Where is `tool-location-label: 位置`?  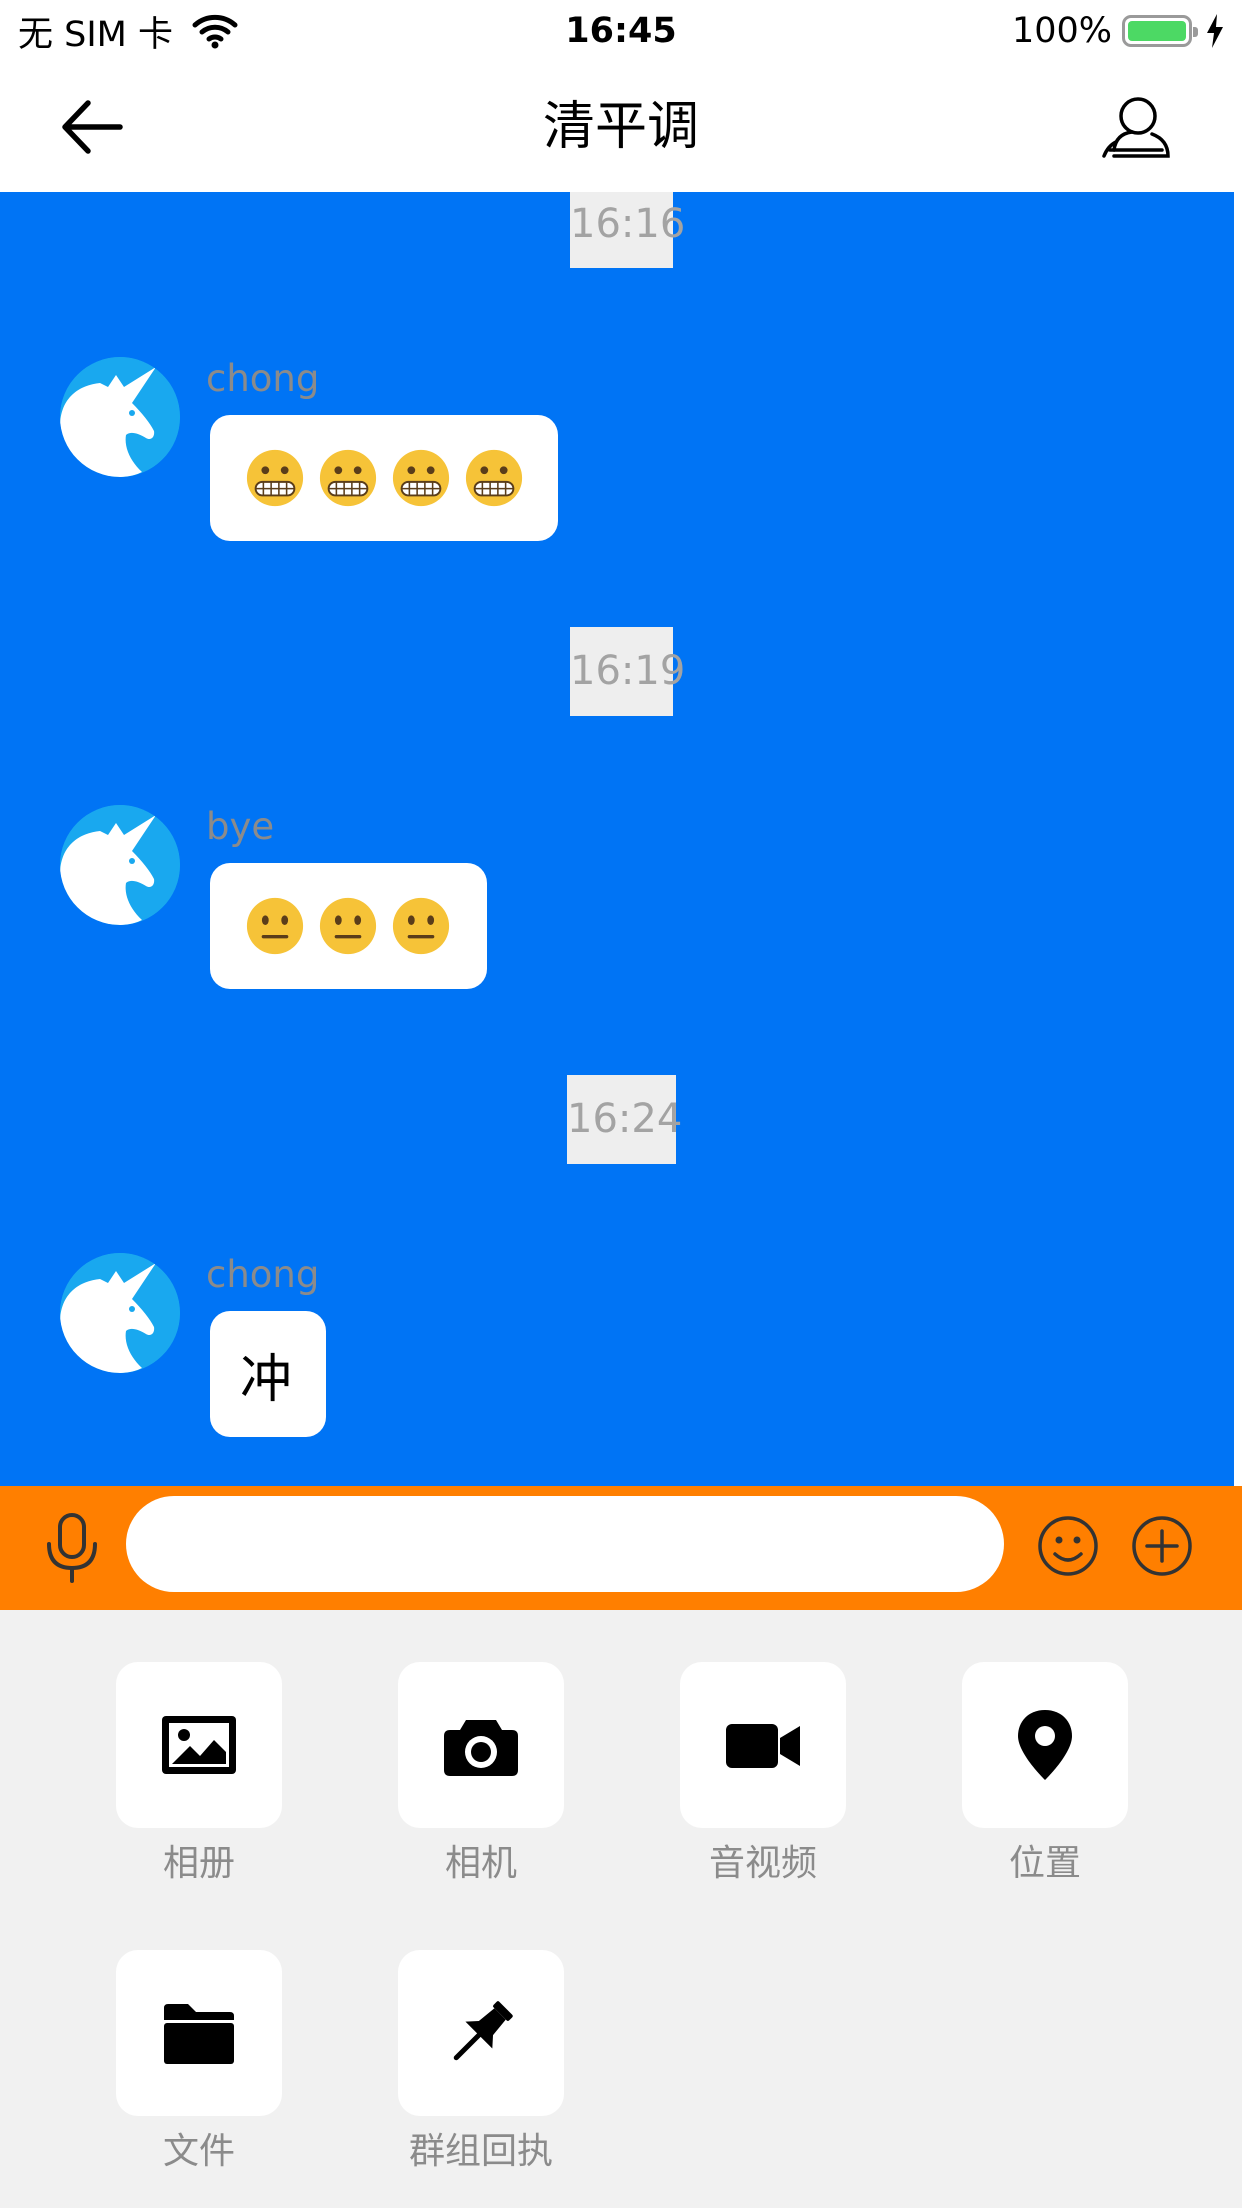 tool-location-label: 位置 is located at coordinates (1044, 1863).